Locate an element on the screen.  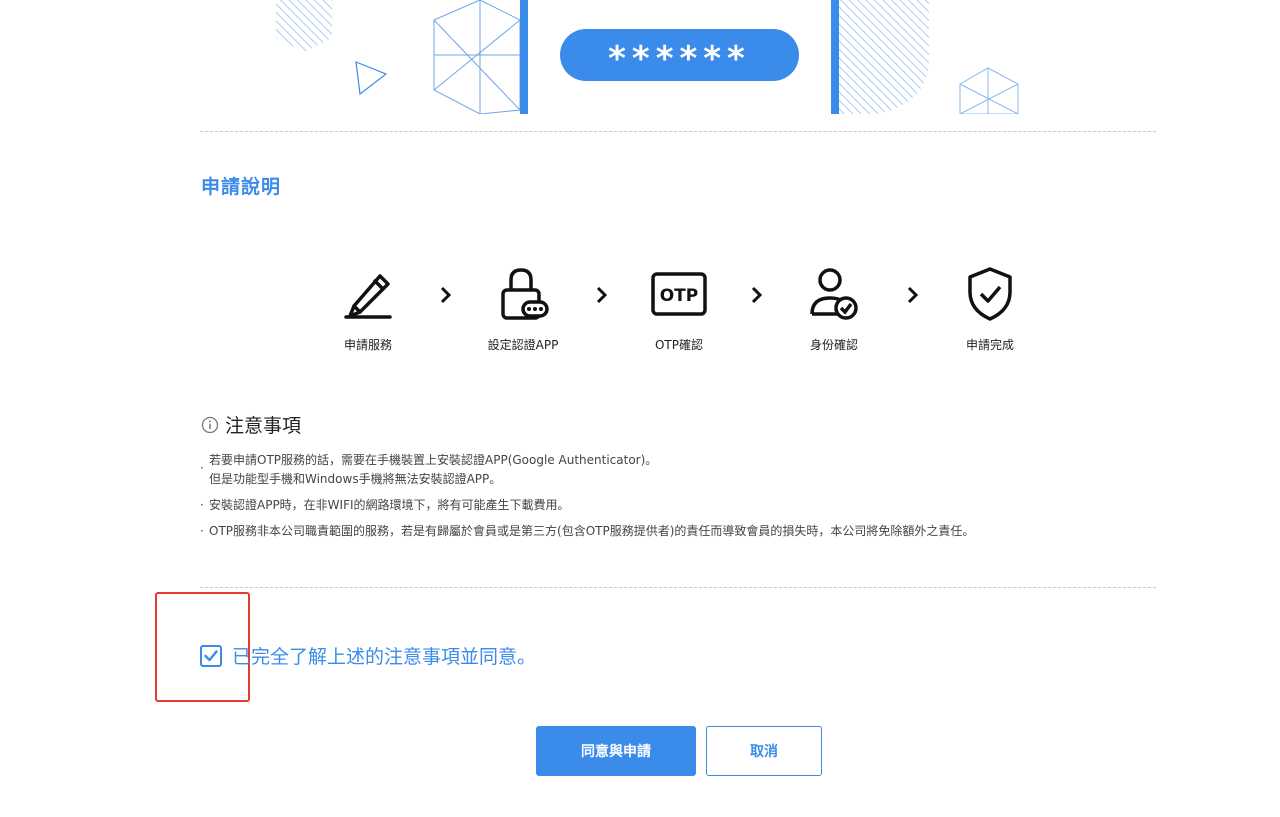
agree-apply-button: 同意與申請 is located at coordinates (616, 751).